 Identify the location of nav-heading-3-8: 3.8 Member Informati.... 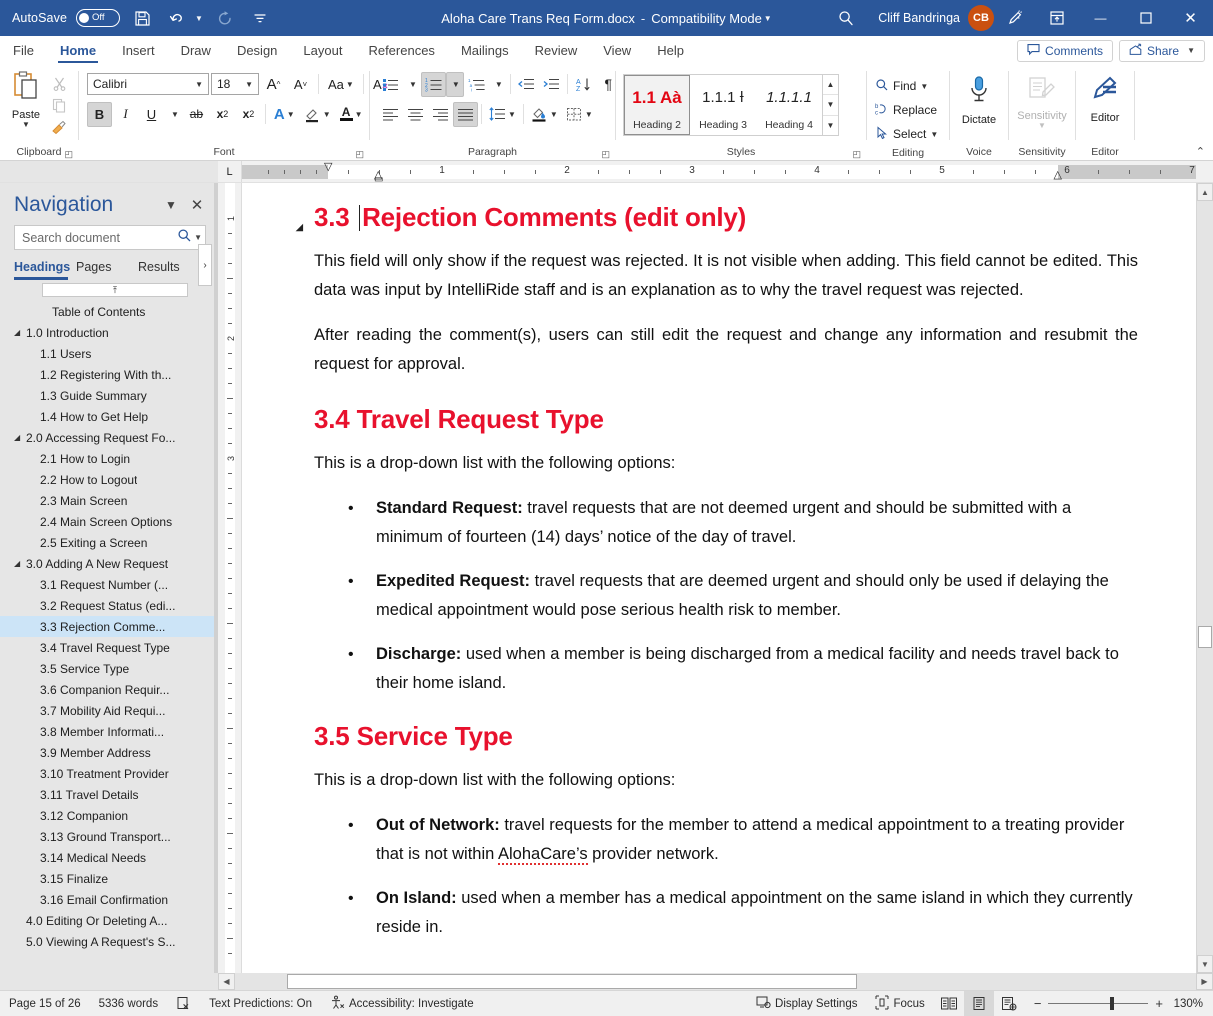
(109, 731).